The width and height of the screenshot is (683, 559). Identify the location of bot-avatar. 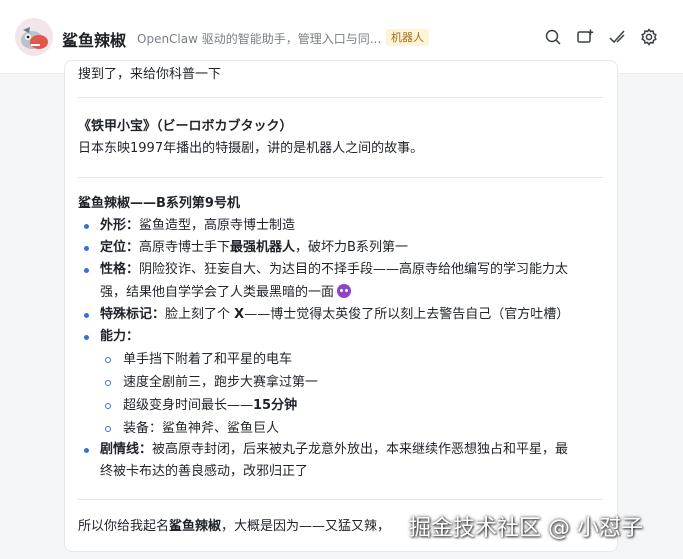
(34, 37).